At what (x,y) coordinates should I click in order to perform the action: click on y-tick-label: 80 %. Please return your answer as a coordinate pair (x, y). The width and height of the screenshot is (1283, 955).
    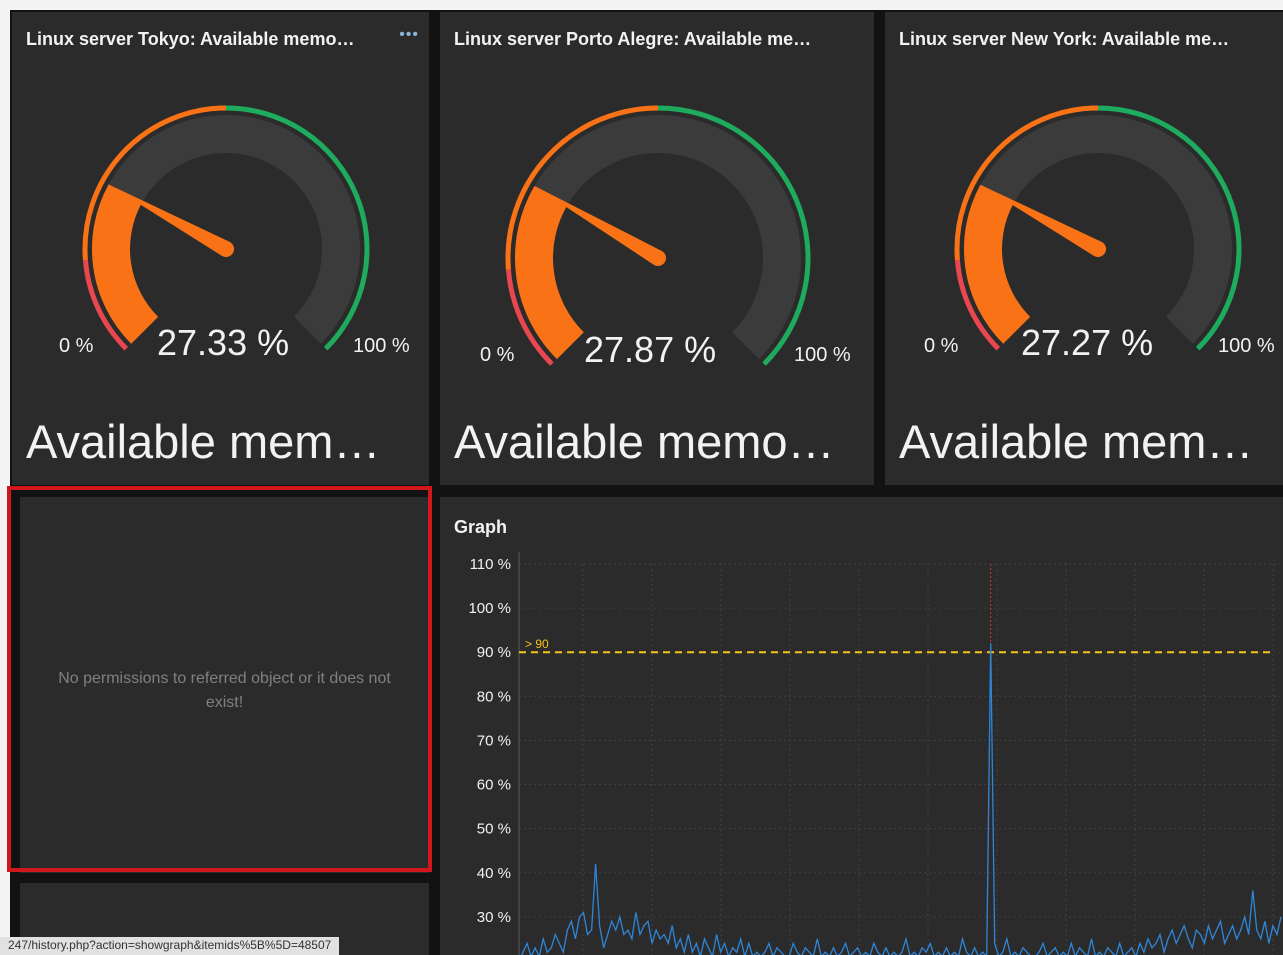
    Looking at the image, I should click on (494, 696).